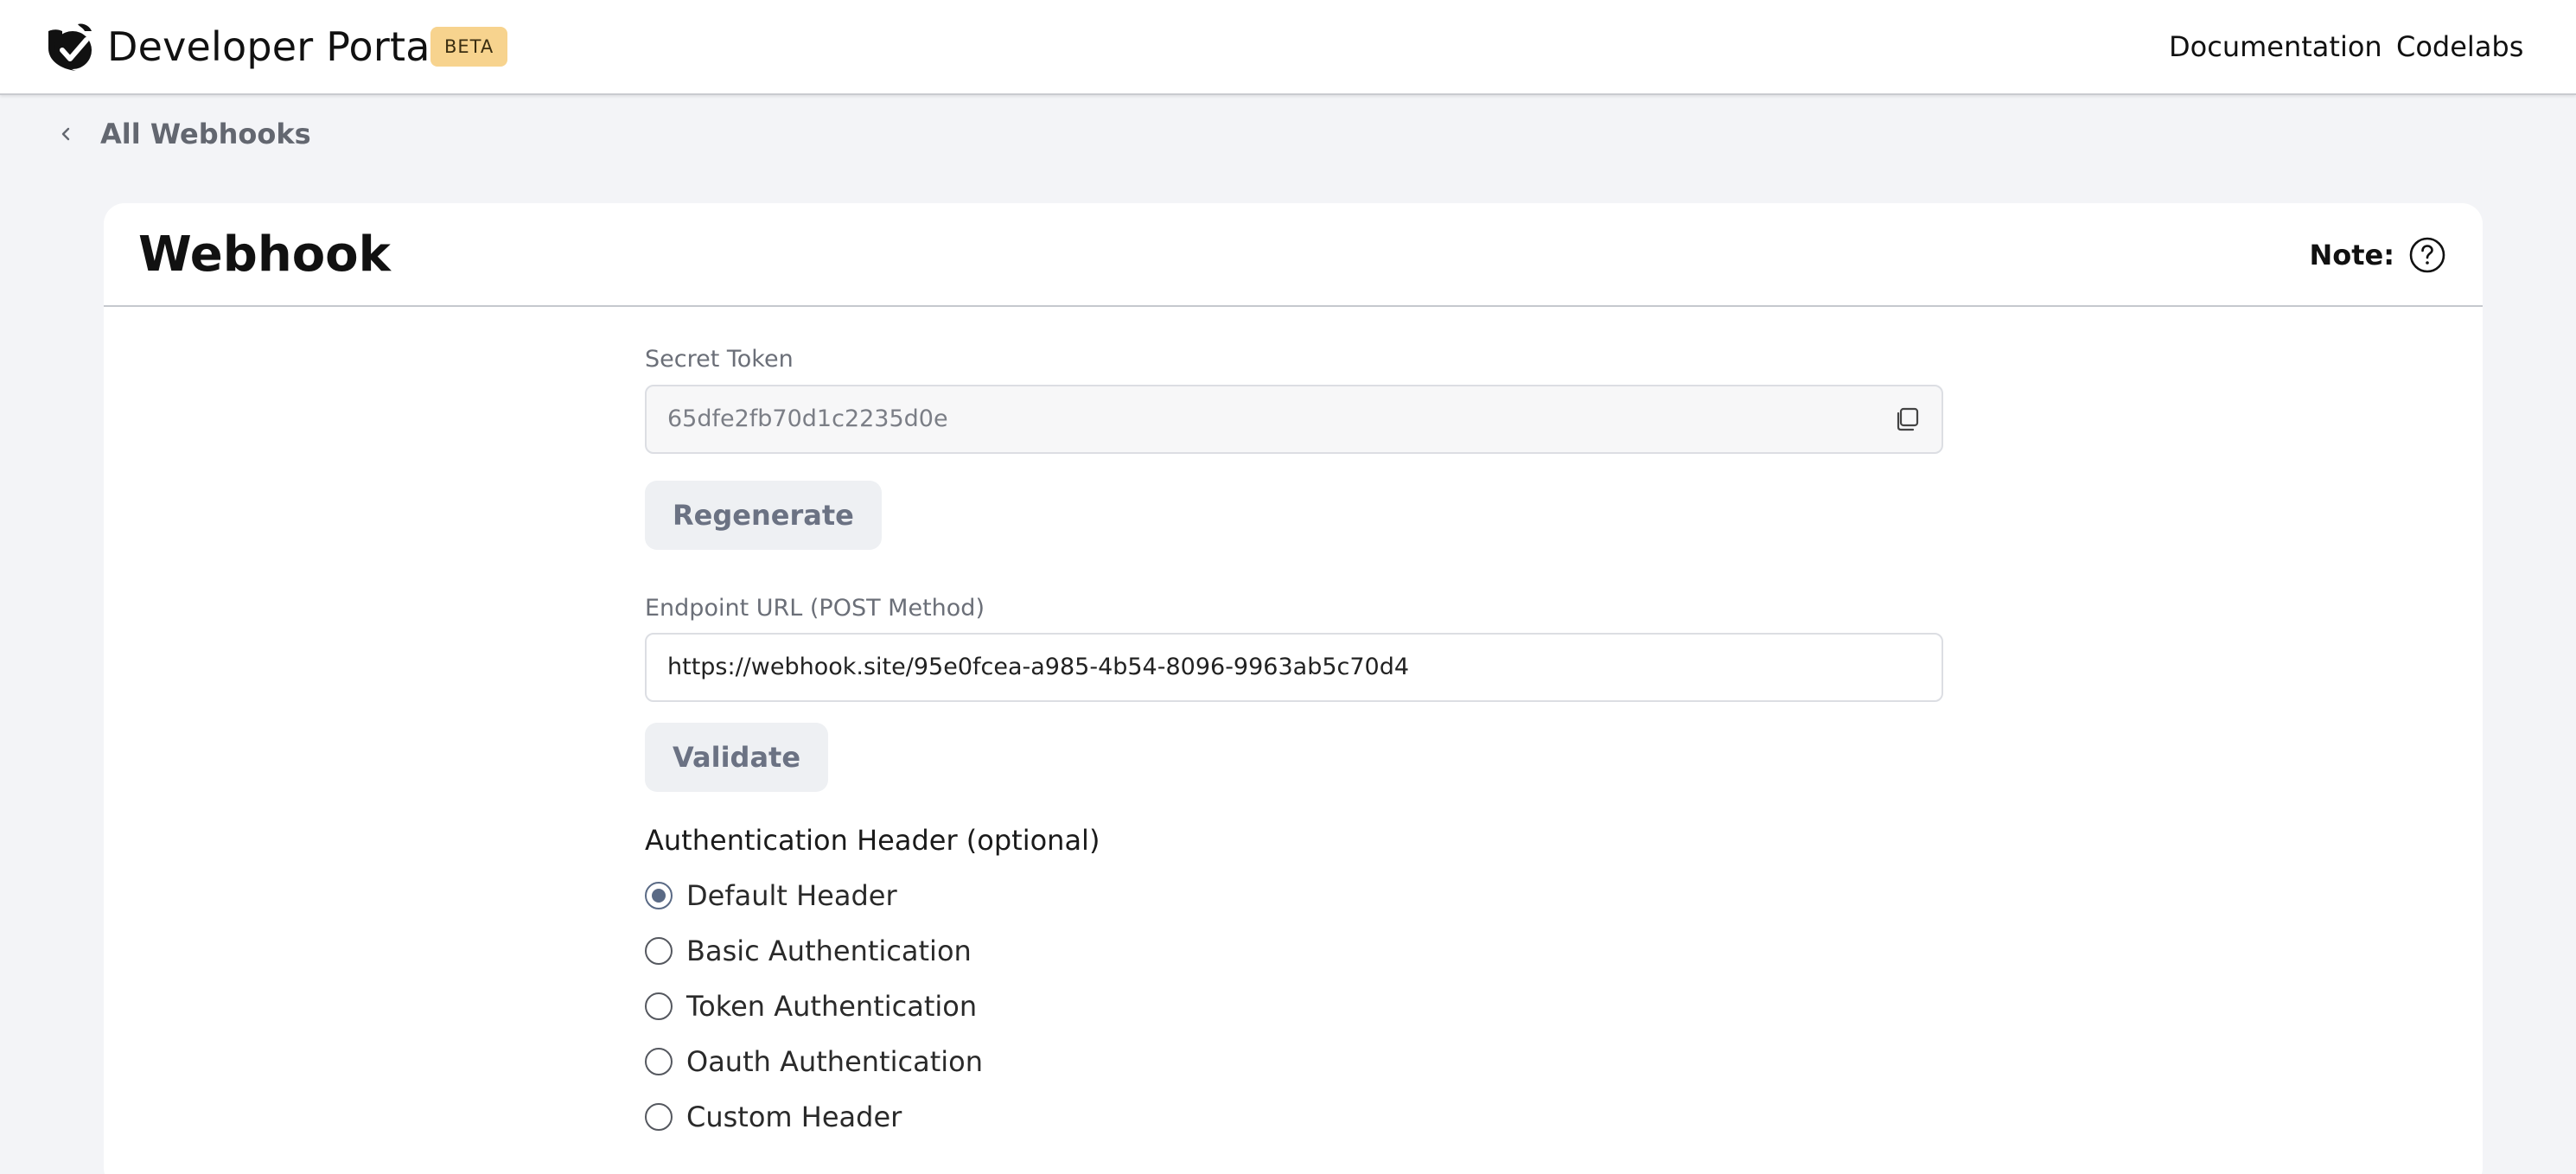 This screenshot has width=2576, height=1174. Describe the element at coordinates (791, 895) in the screenshot. I see `radio-label: Default Header` at that location.